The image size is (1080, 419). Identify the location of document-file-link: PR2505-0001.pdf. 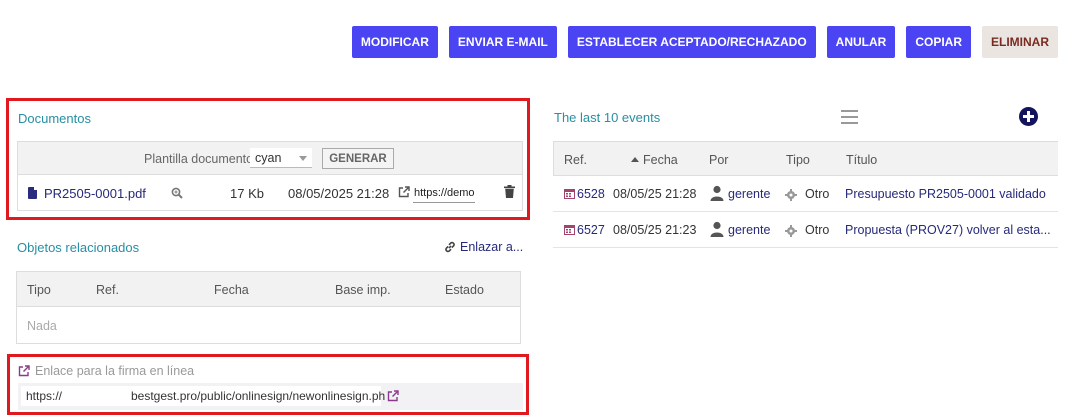
(95, 193).